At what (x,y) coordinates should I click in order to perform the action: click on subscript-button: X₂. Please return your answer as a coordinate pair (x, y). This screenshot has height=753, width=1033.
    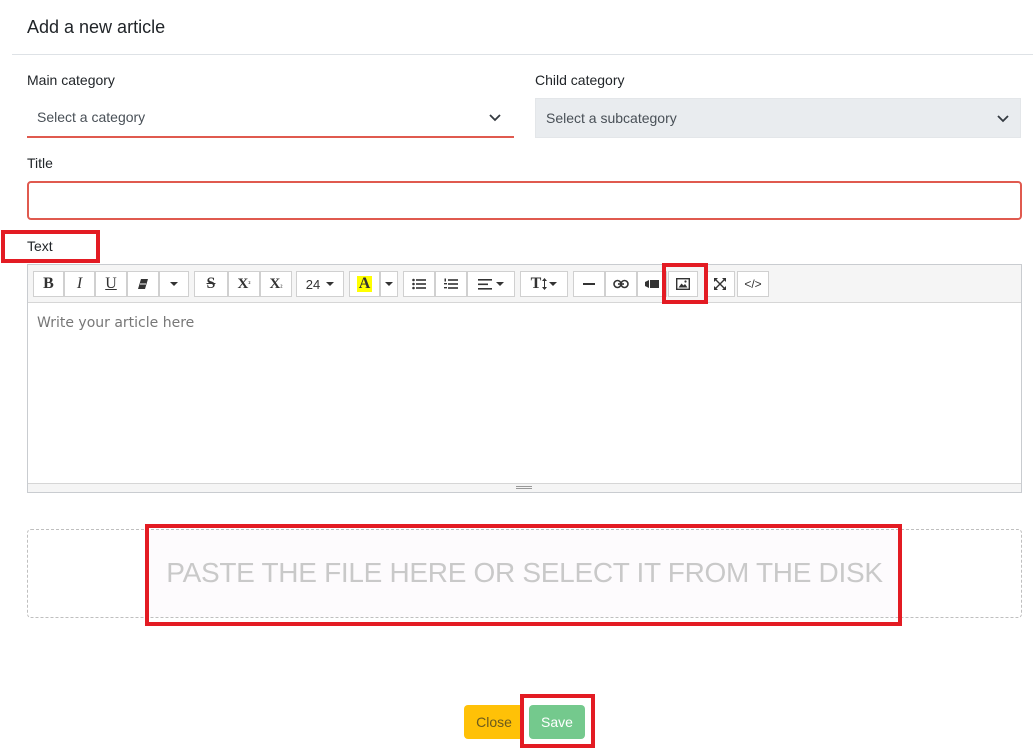
    Looking at the image, I should click on (276, 284).